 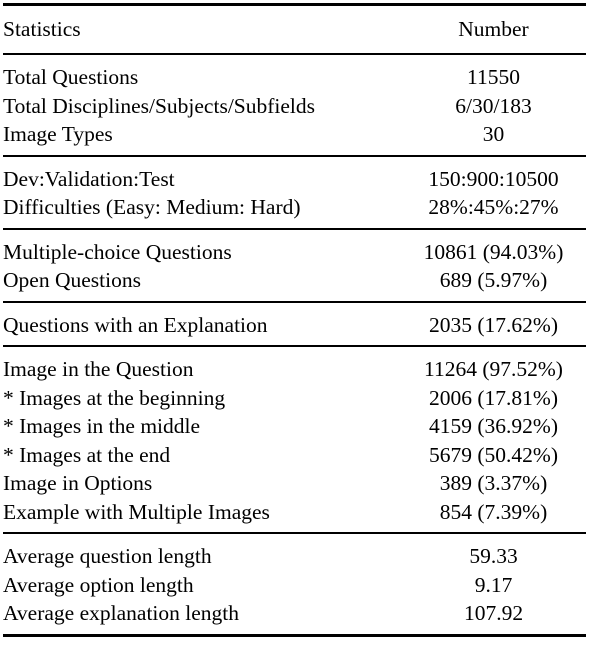 What do you see at coordinates (294, 585) in the screenshot?
I see `table-row: Average option length 9.17` at bounding box center [294, 585].